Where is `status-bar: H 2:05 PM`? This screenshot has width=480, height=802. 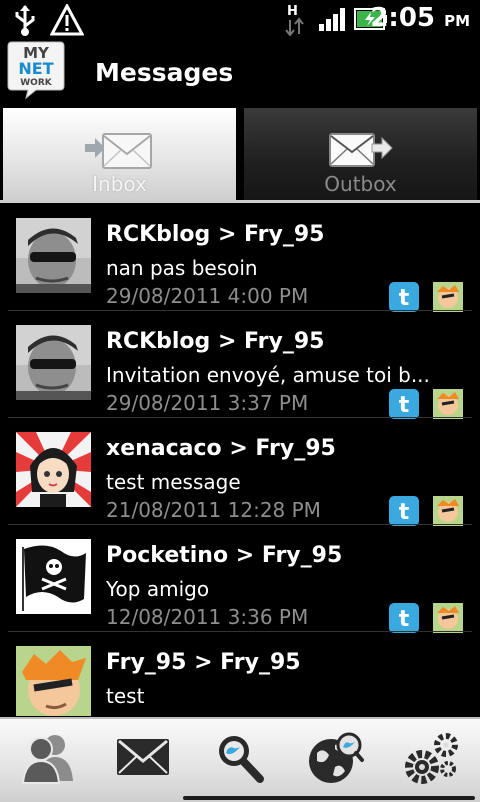 status-bar: H 2:05 PM is located at coordinates (240, 19).